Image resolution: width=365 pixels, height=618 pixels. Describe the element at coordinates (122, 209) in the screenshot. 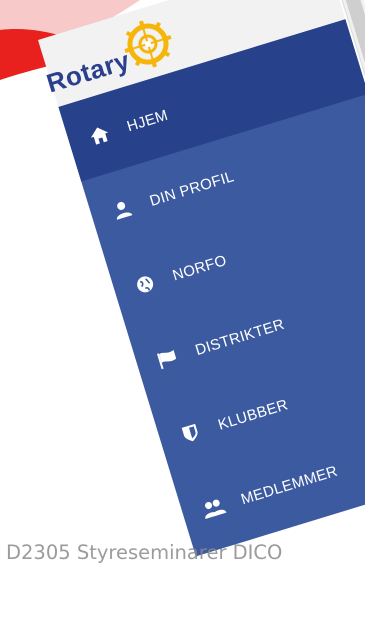

I see `user-icon` at that location.